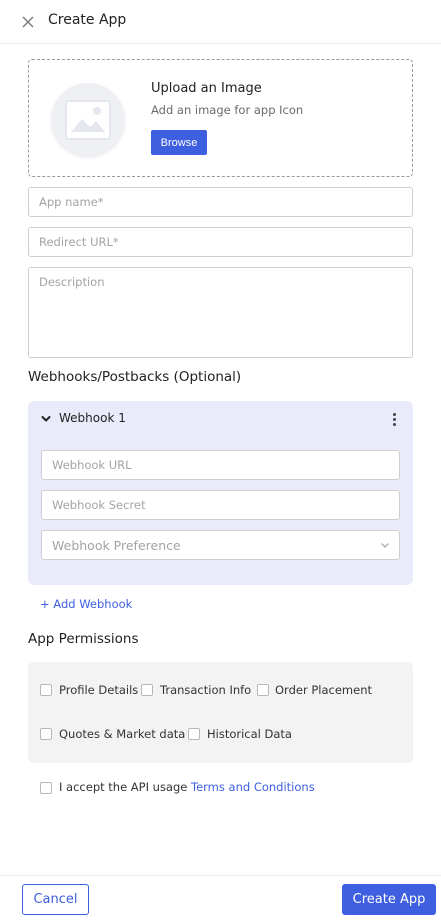 Image resolution: width=441 pixels, height=920 pixels. Describe the element at coordinates (87, 20) in the screenshot. I see `dialog-title: Create App` at that location.